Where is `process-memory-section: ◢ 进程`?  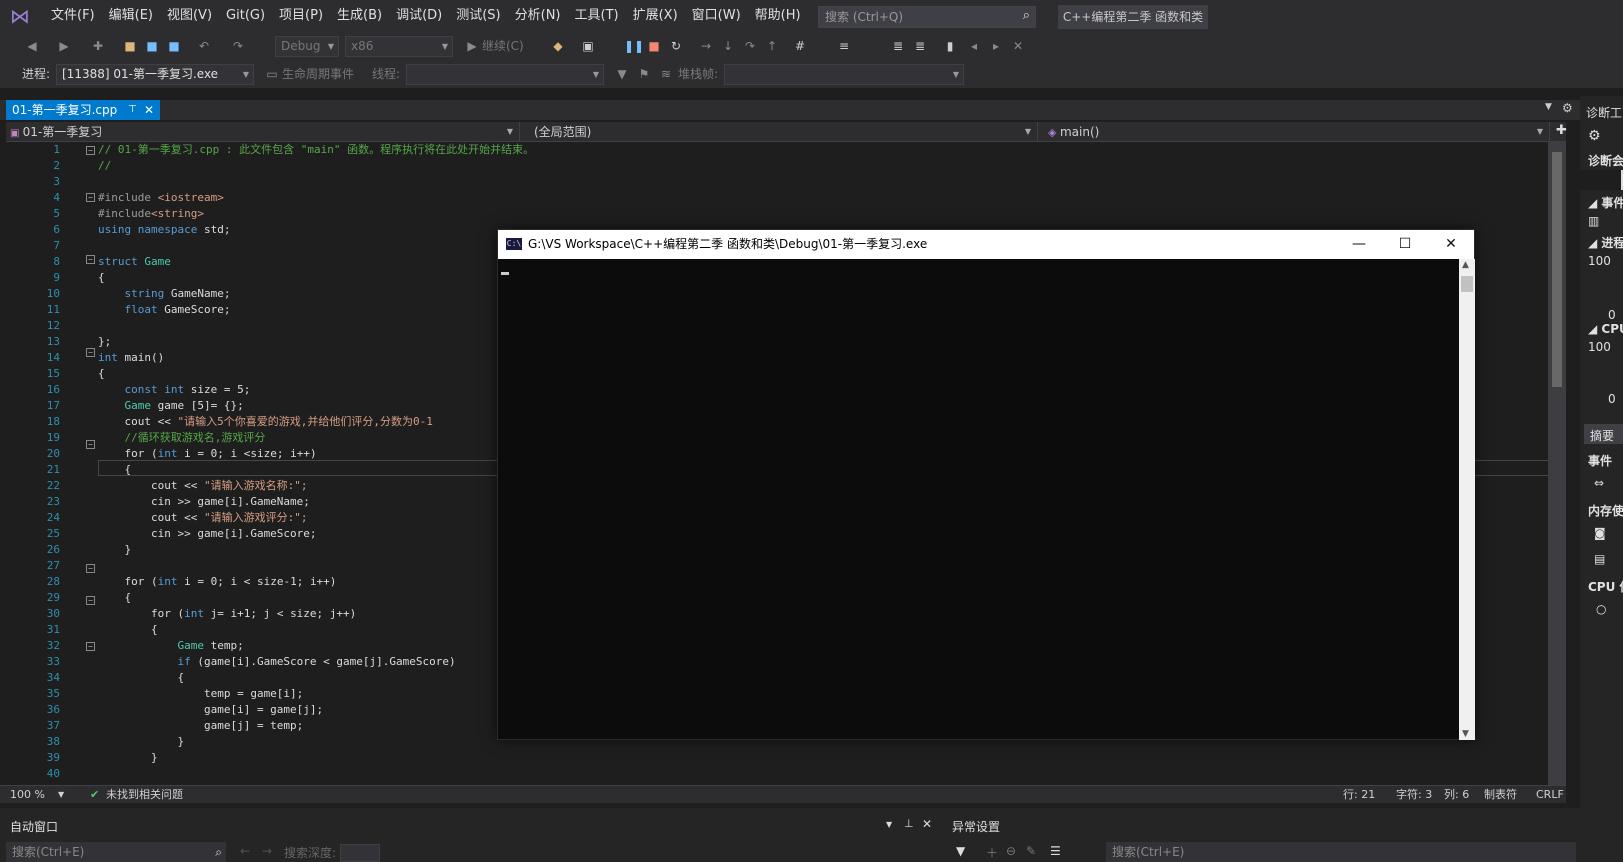 process-memory-section: ◢ 进程 is located at coordinates (1605, 242).